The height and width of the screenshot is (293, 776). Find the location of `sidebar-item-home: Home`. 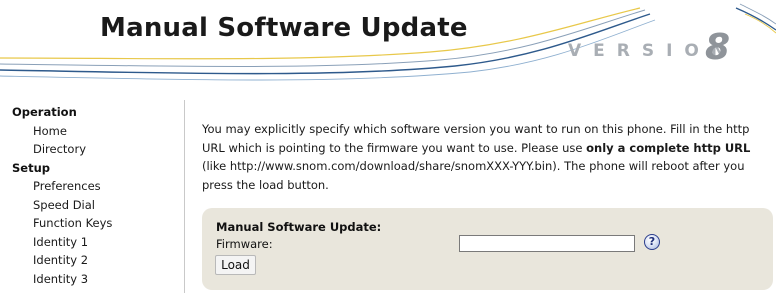

sidebar-item-home: Home is located at coordinates (85, 131).